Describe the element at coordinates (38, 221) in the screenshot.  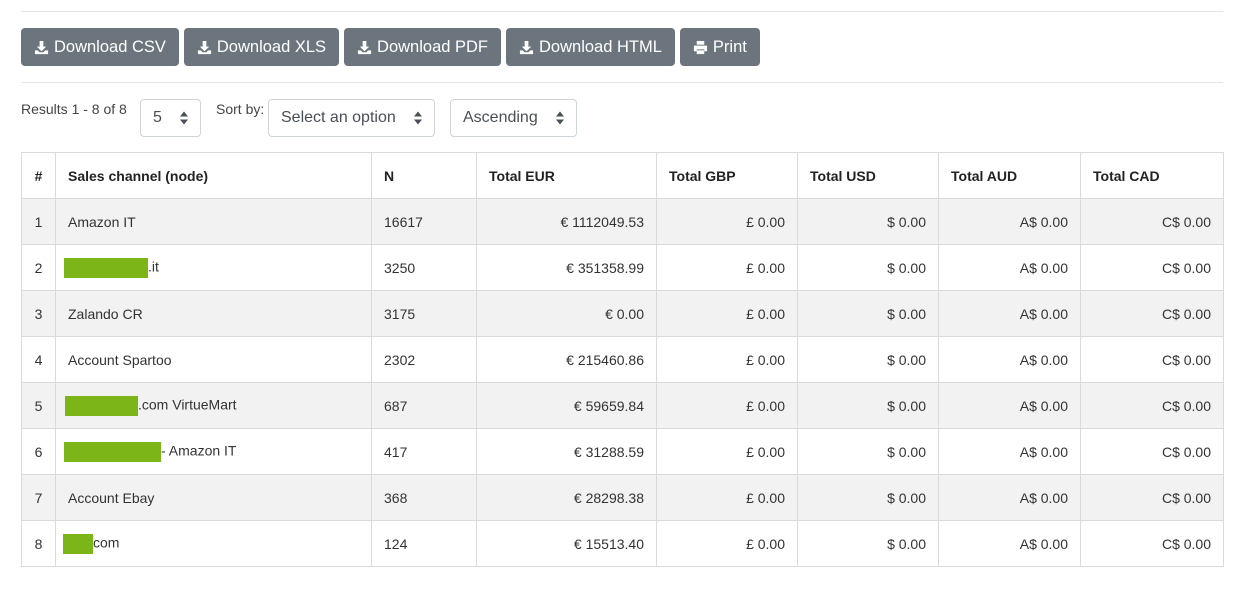
I see `row-index: 1` at that location.